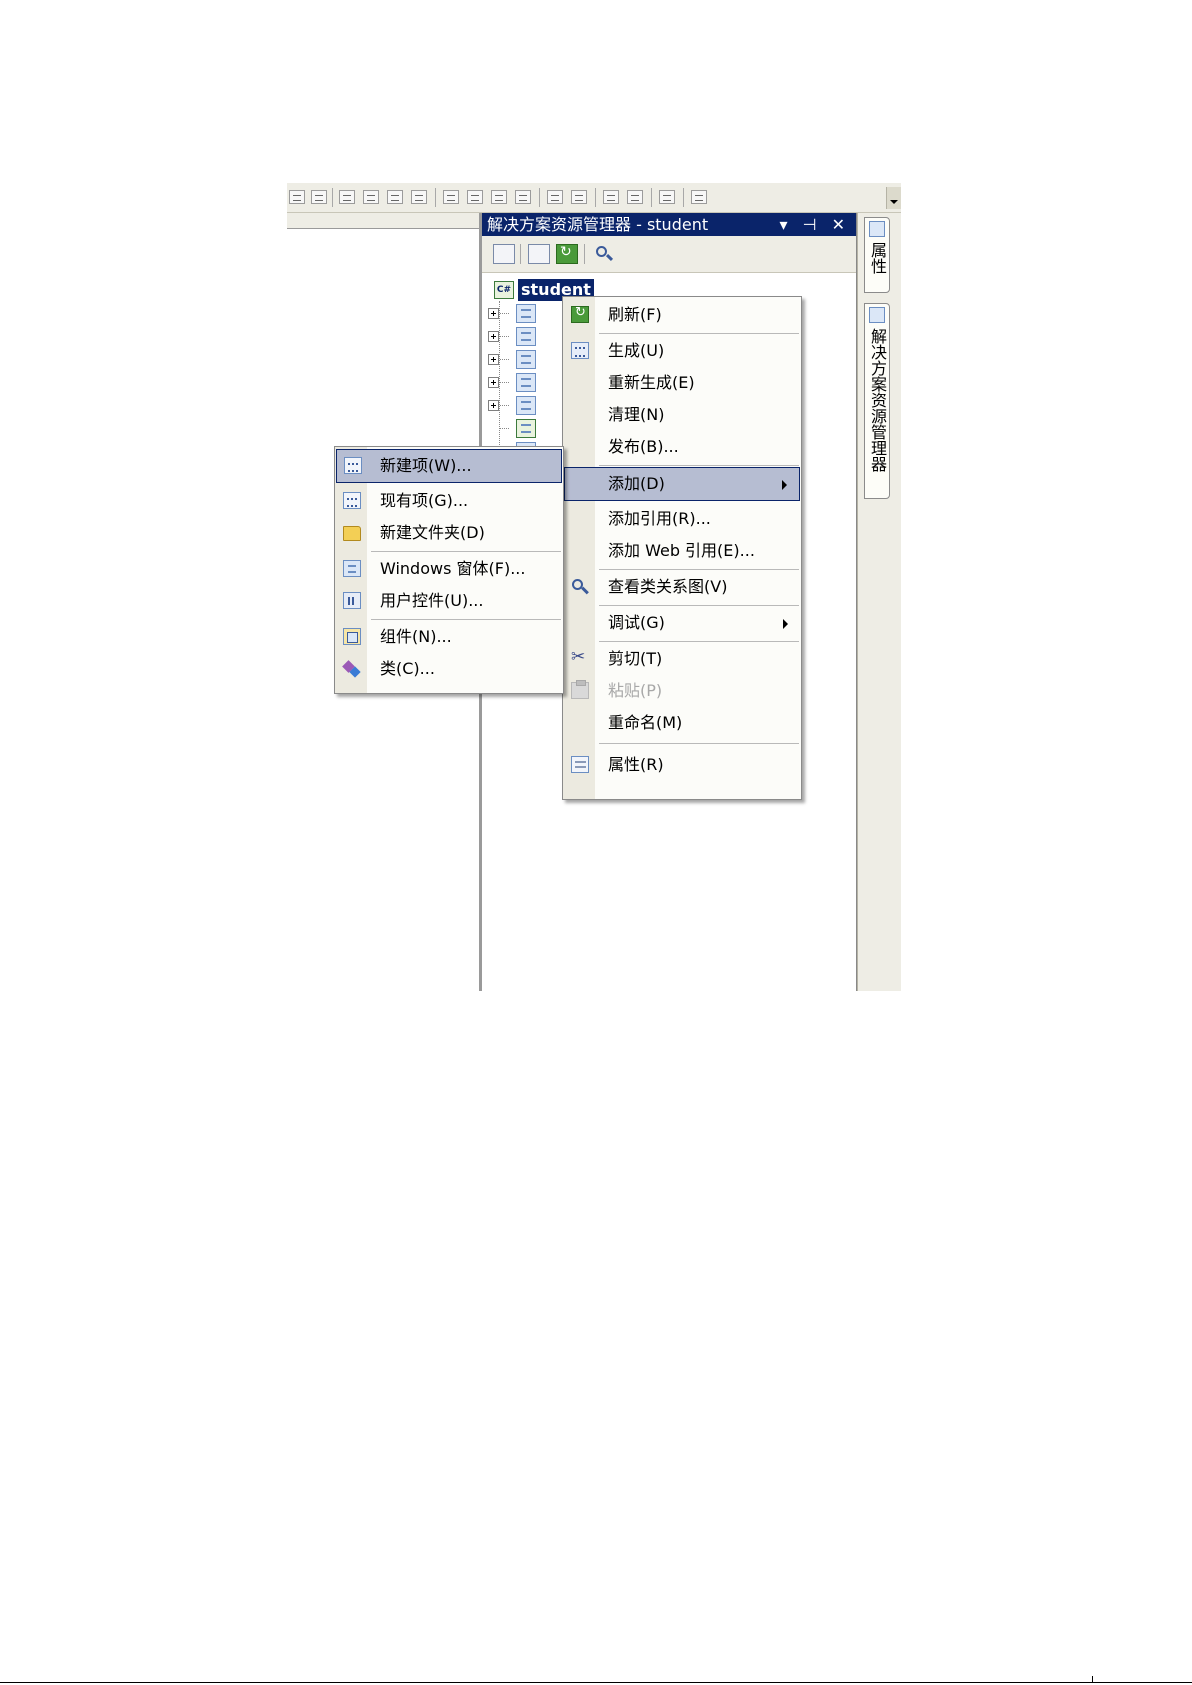  What do you see at coordinates (682, 383) in the screenshot?
I see `menu-item-rebuild: 重新生成(E)` at bounding box center [682, 383].